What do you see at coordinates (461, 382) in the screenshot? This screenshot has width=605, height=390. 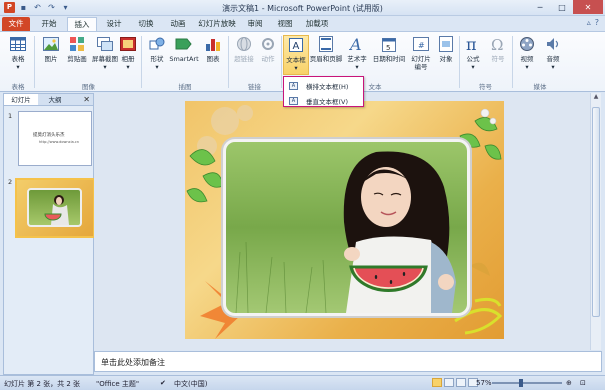 I see `reading-view-button` at bounding box center [461, 382].